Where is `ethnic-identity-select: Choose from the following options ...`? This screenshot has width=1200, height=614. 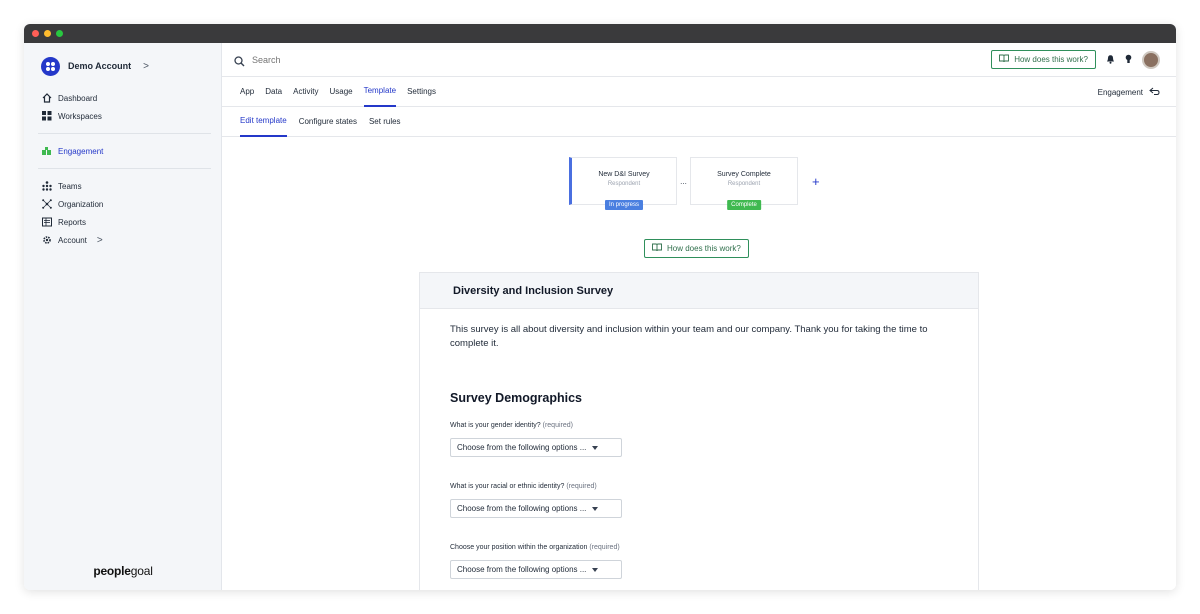
ethnic-identity-select: Choose from the following options ... is located at coordinates (536, 508).